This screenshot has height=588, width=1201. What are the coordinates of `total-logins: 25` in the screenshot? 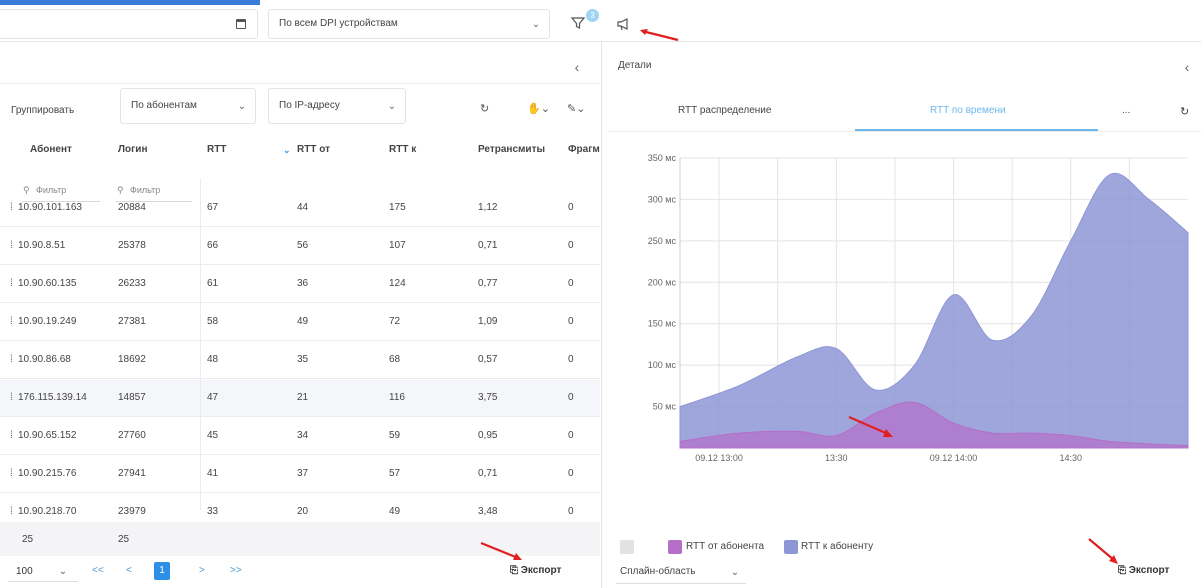 It's located at (124, 539).